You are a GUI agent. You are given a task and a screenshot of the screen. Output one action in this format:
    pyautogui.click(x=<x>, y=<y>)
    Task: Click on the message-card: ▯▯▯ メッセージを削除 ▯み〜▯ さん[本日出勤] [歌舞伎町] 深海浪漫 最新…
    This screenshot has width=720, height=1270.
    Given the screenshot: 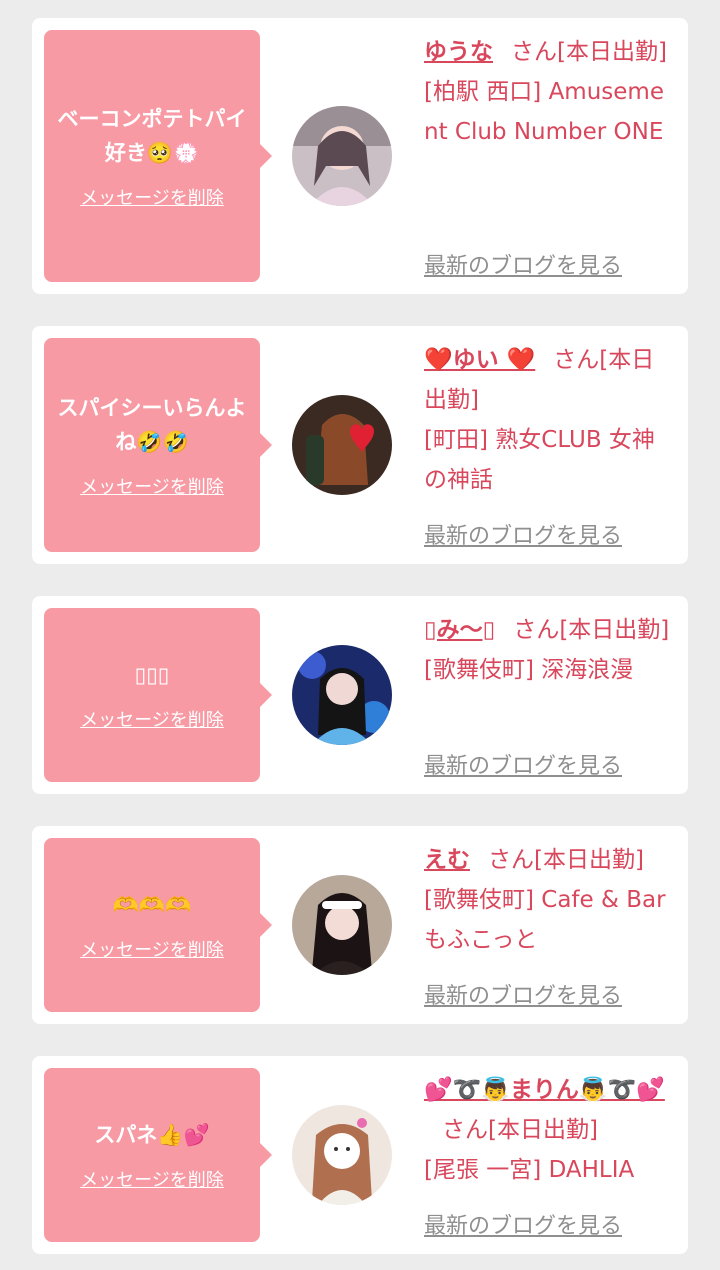 What is the action you would take?
    pyautogui.click(x=360, y=695)
    